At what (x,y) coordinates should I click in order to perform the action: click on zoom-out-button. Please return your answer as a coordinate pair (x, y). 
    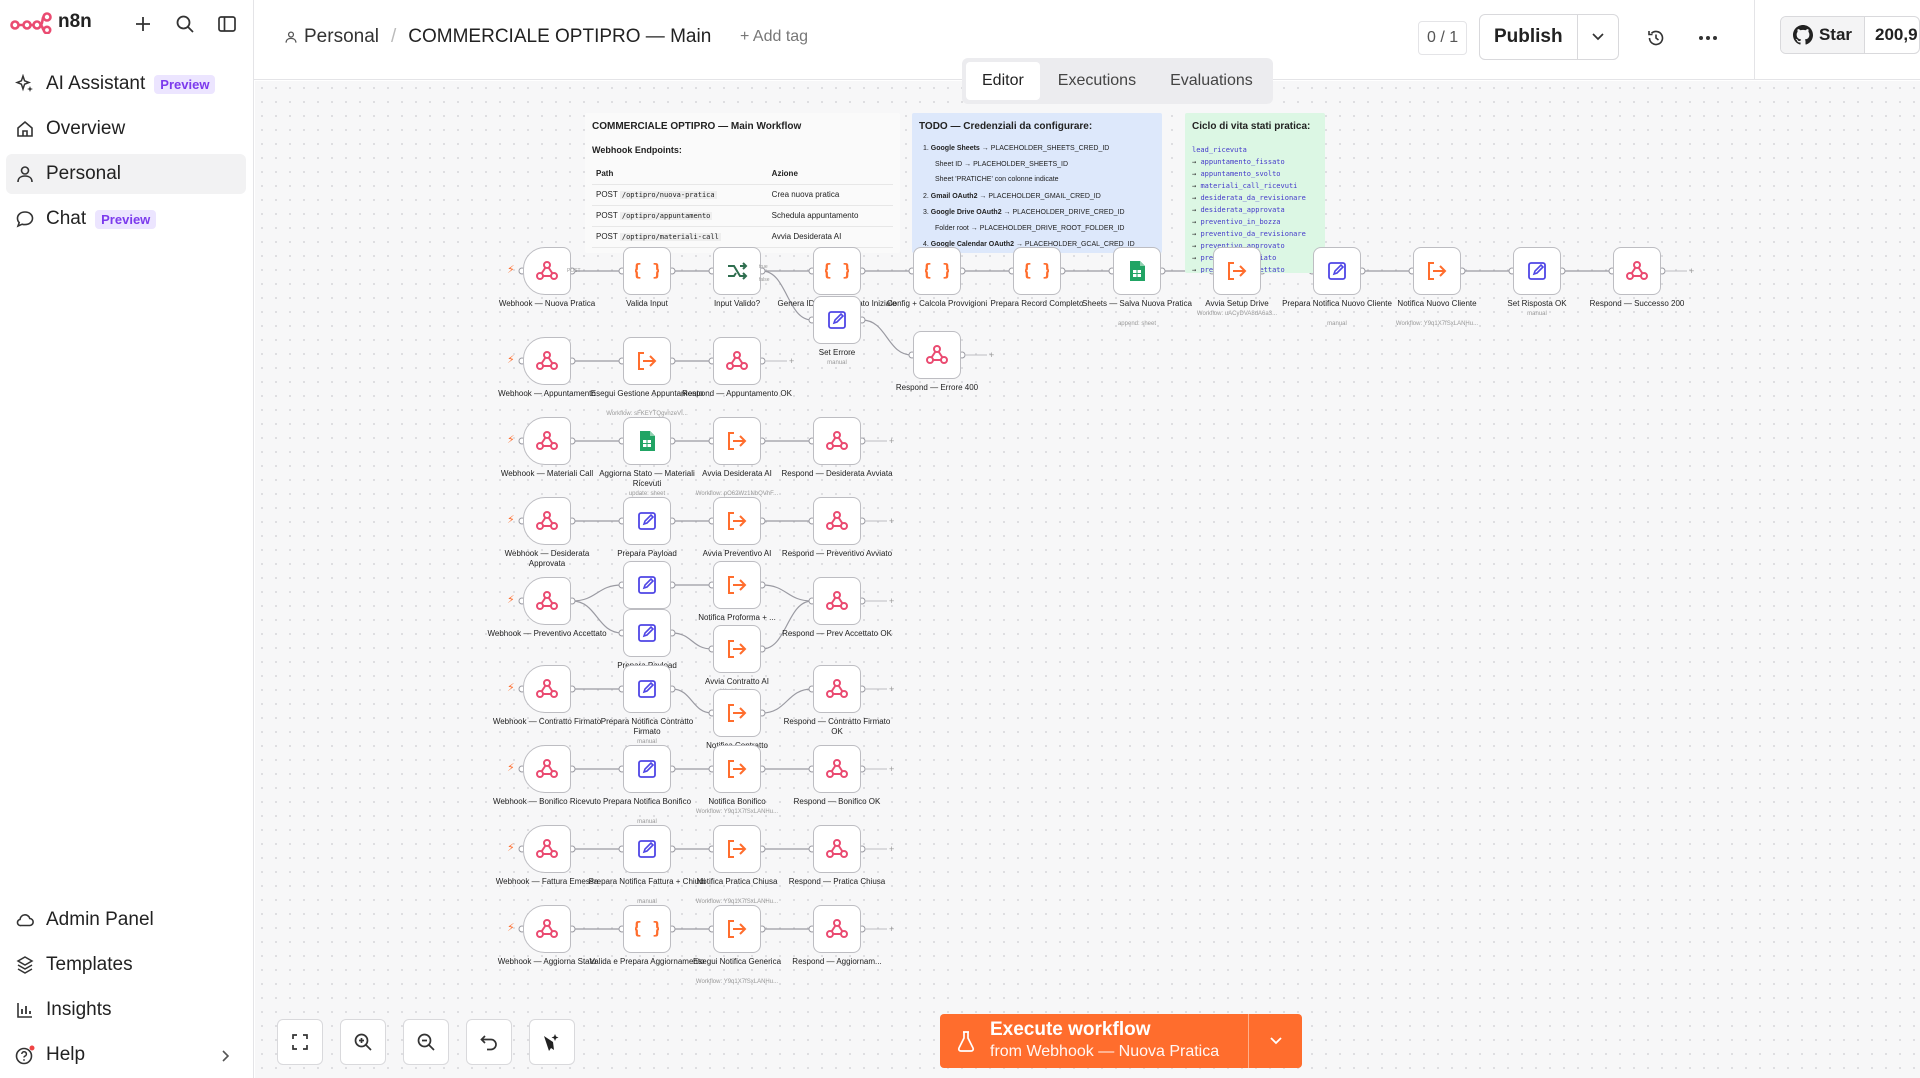
    Looking at the image, I should click on (426, 1042).